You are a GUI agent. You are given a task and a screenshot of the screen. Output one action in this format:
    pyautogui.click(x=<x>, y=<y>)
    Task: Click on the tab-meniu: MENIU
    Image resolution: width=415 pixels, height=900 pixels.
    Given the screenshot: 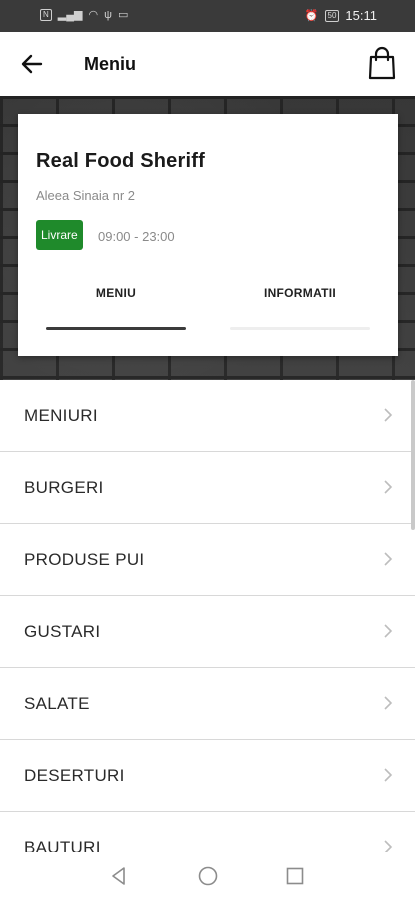 What is the action you would take?
    pyautogui.click(x=116, y=306)
    